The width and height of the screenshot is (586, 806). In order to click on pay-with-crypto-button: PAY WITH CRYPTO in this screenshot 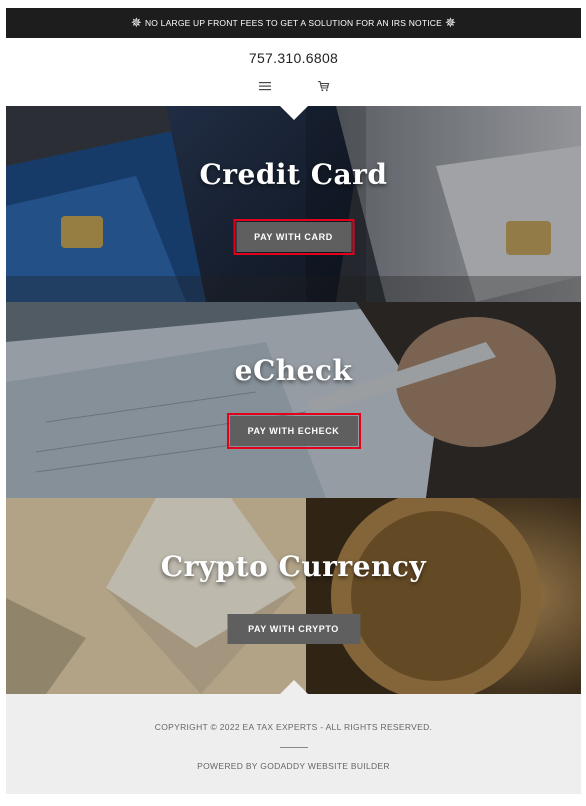, I will do `click(293, 629)`.